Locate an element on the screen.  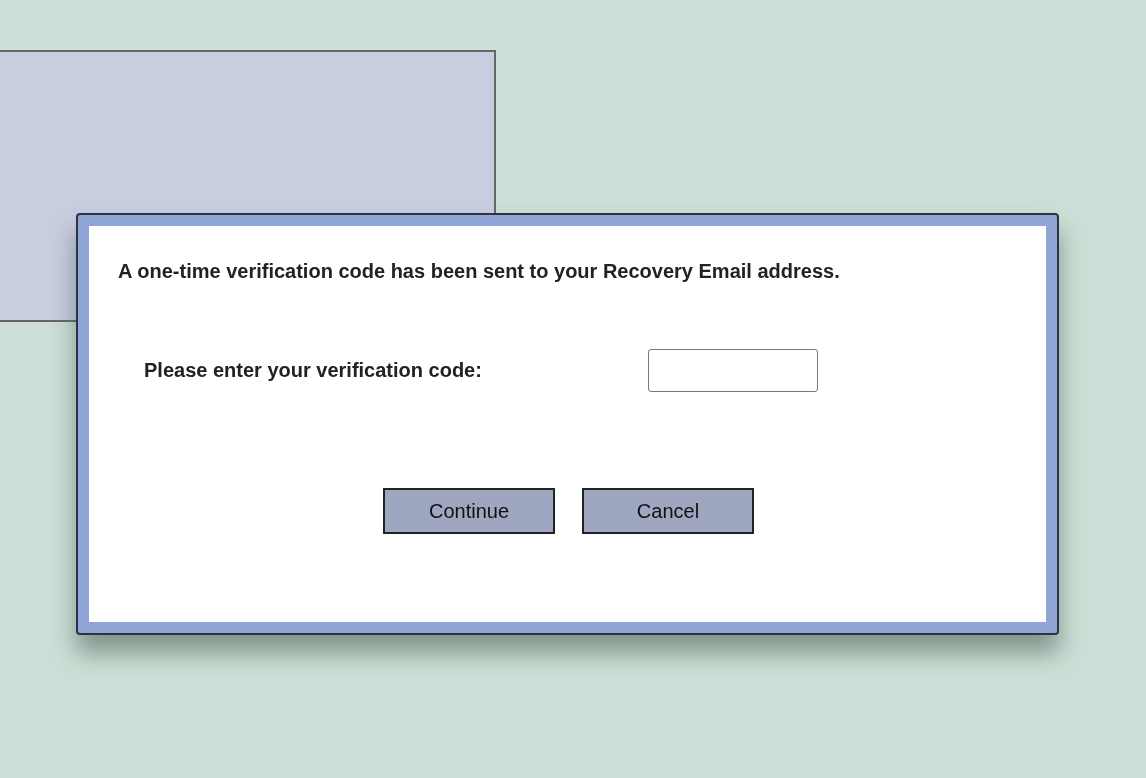
prompt-label: Please enter your verification code: is located at coordinates (313, 370).